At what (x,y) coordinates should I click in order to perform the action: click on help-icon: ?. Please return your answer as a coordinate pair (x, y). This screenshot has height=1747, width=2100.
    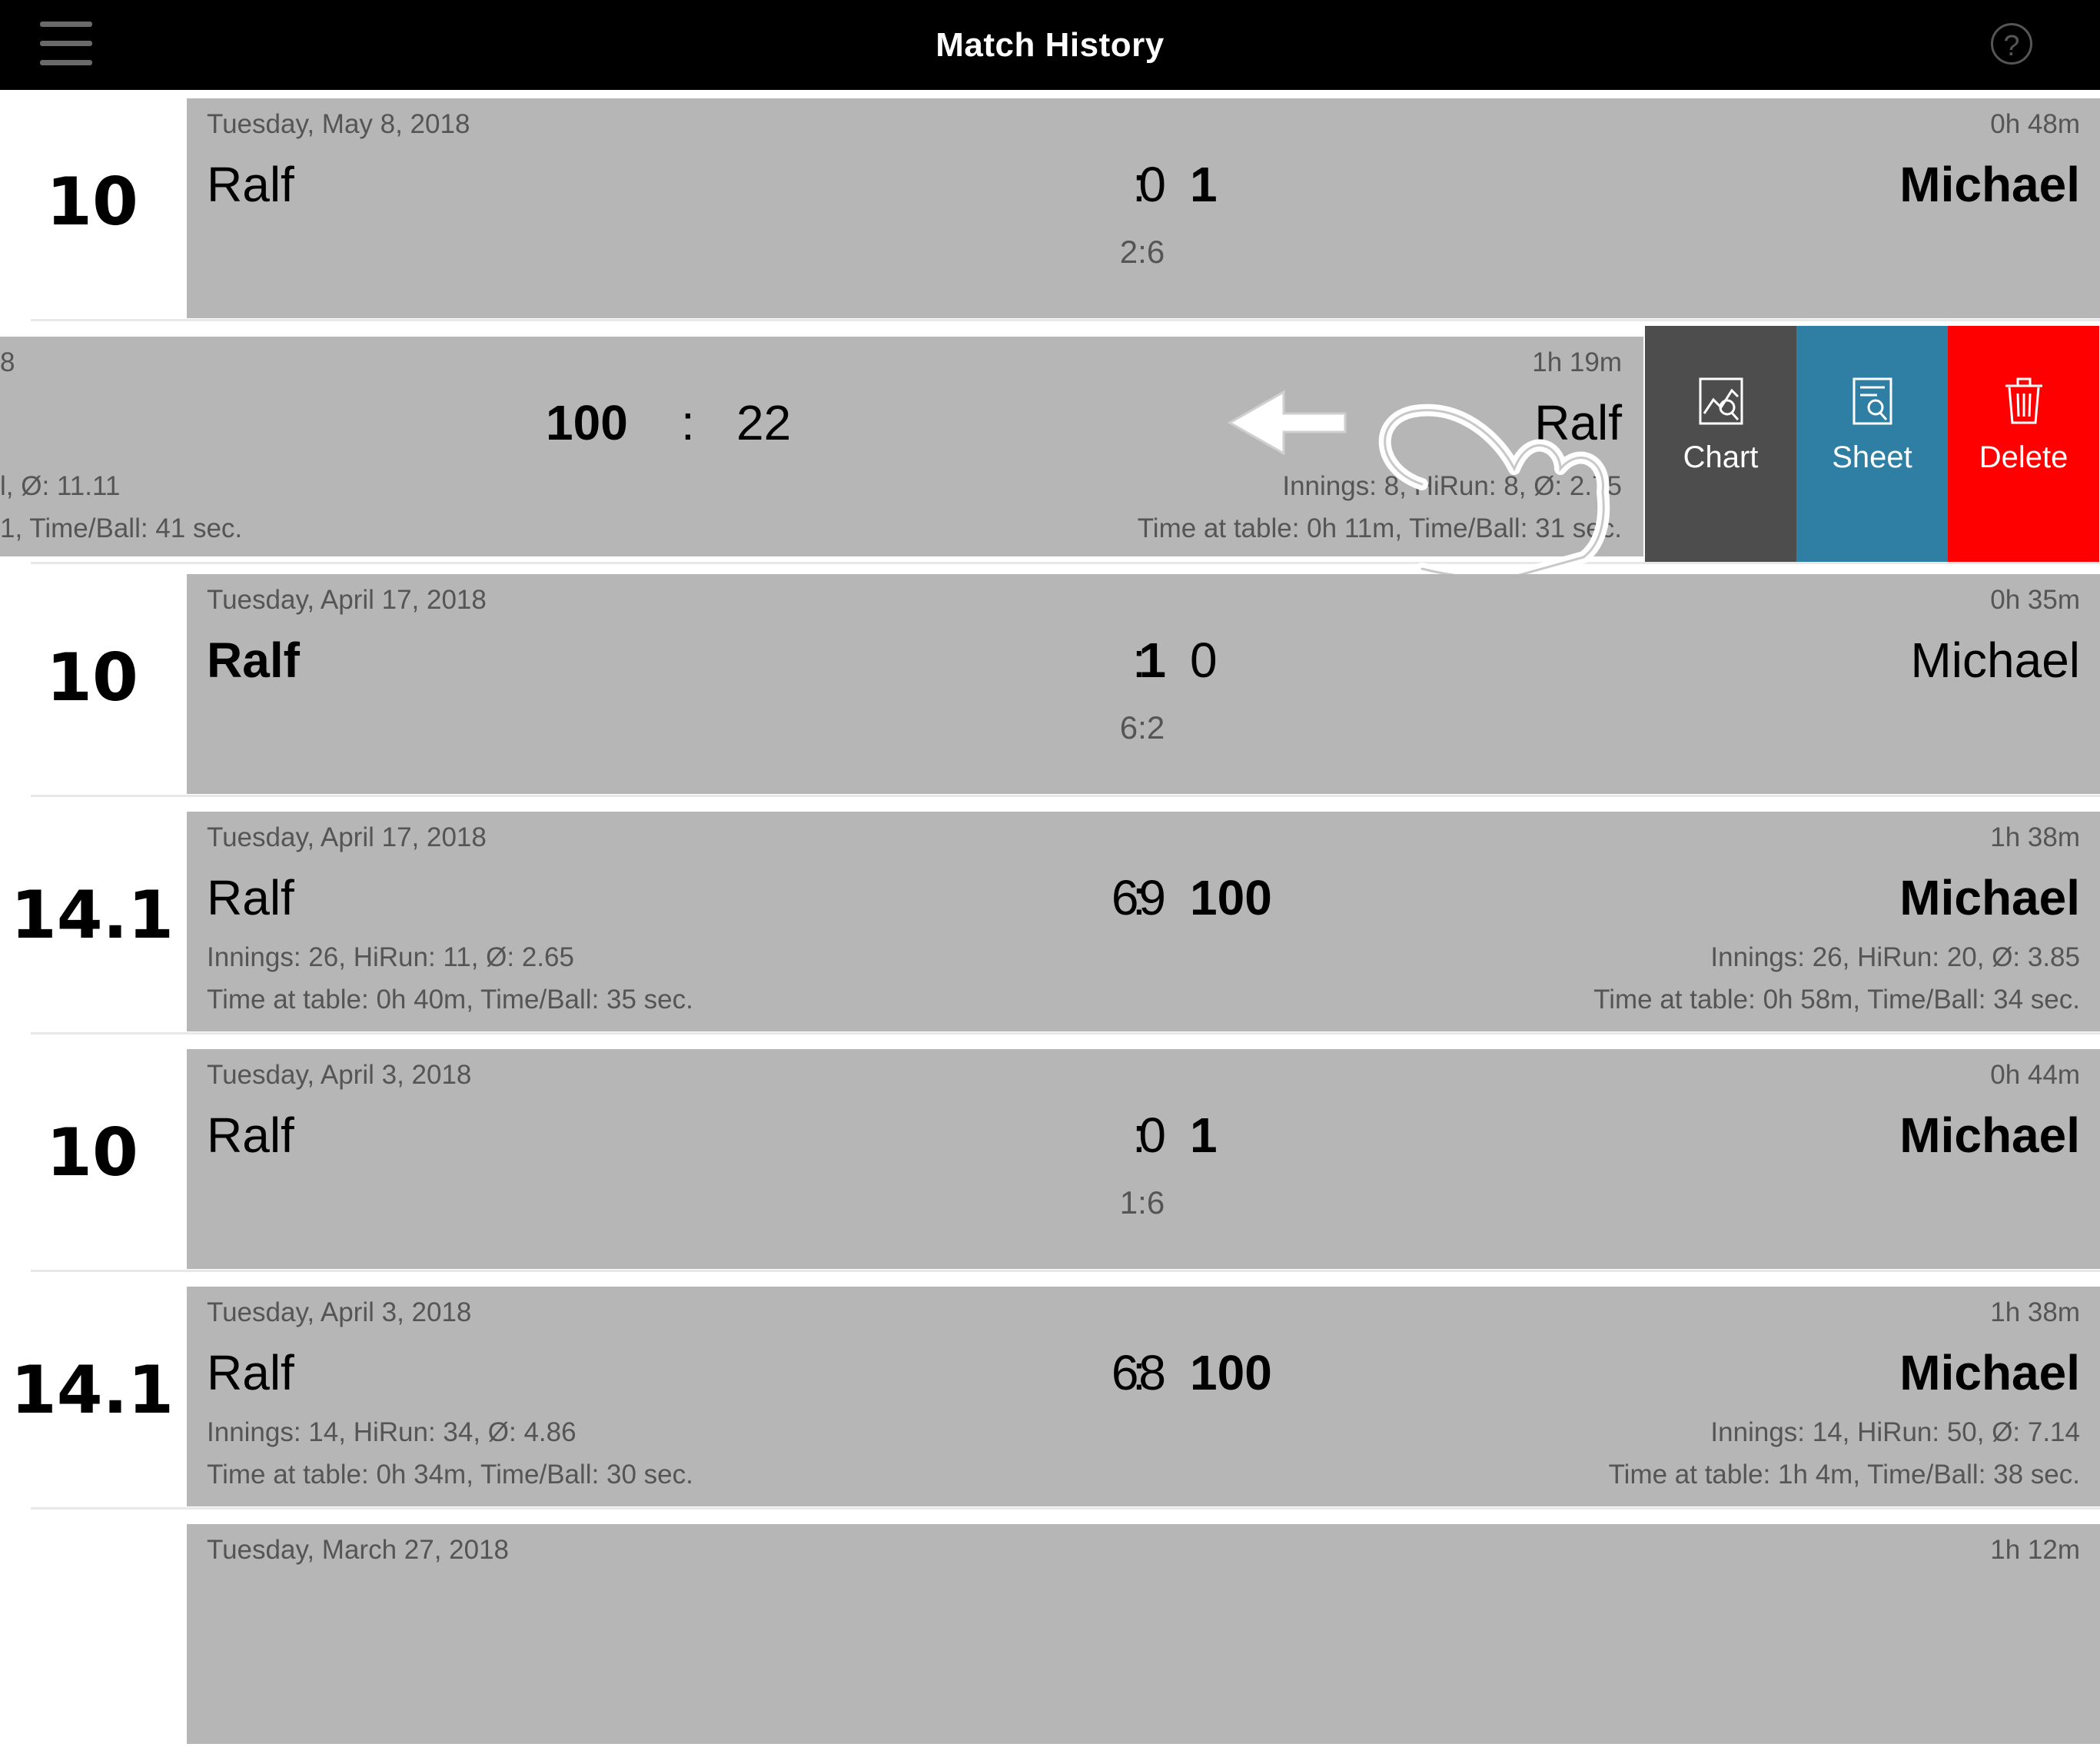
    Looking at the image, I should click on (2011, 44).